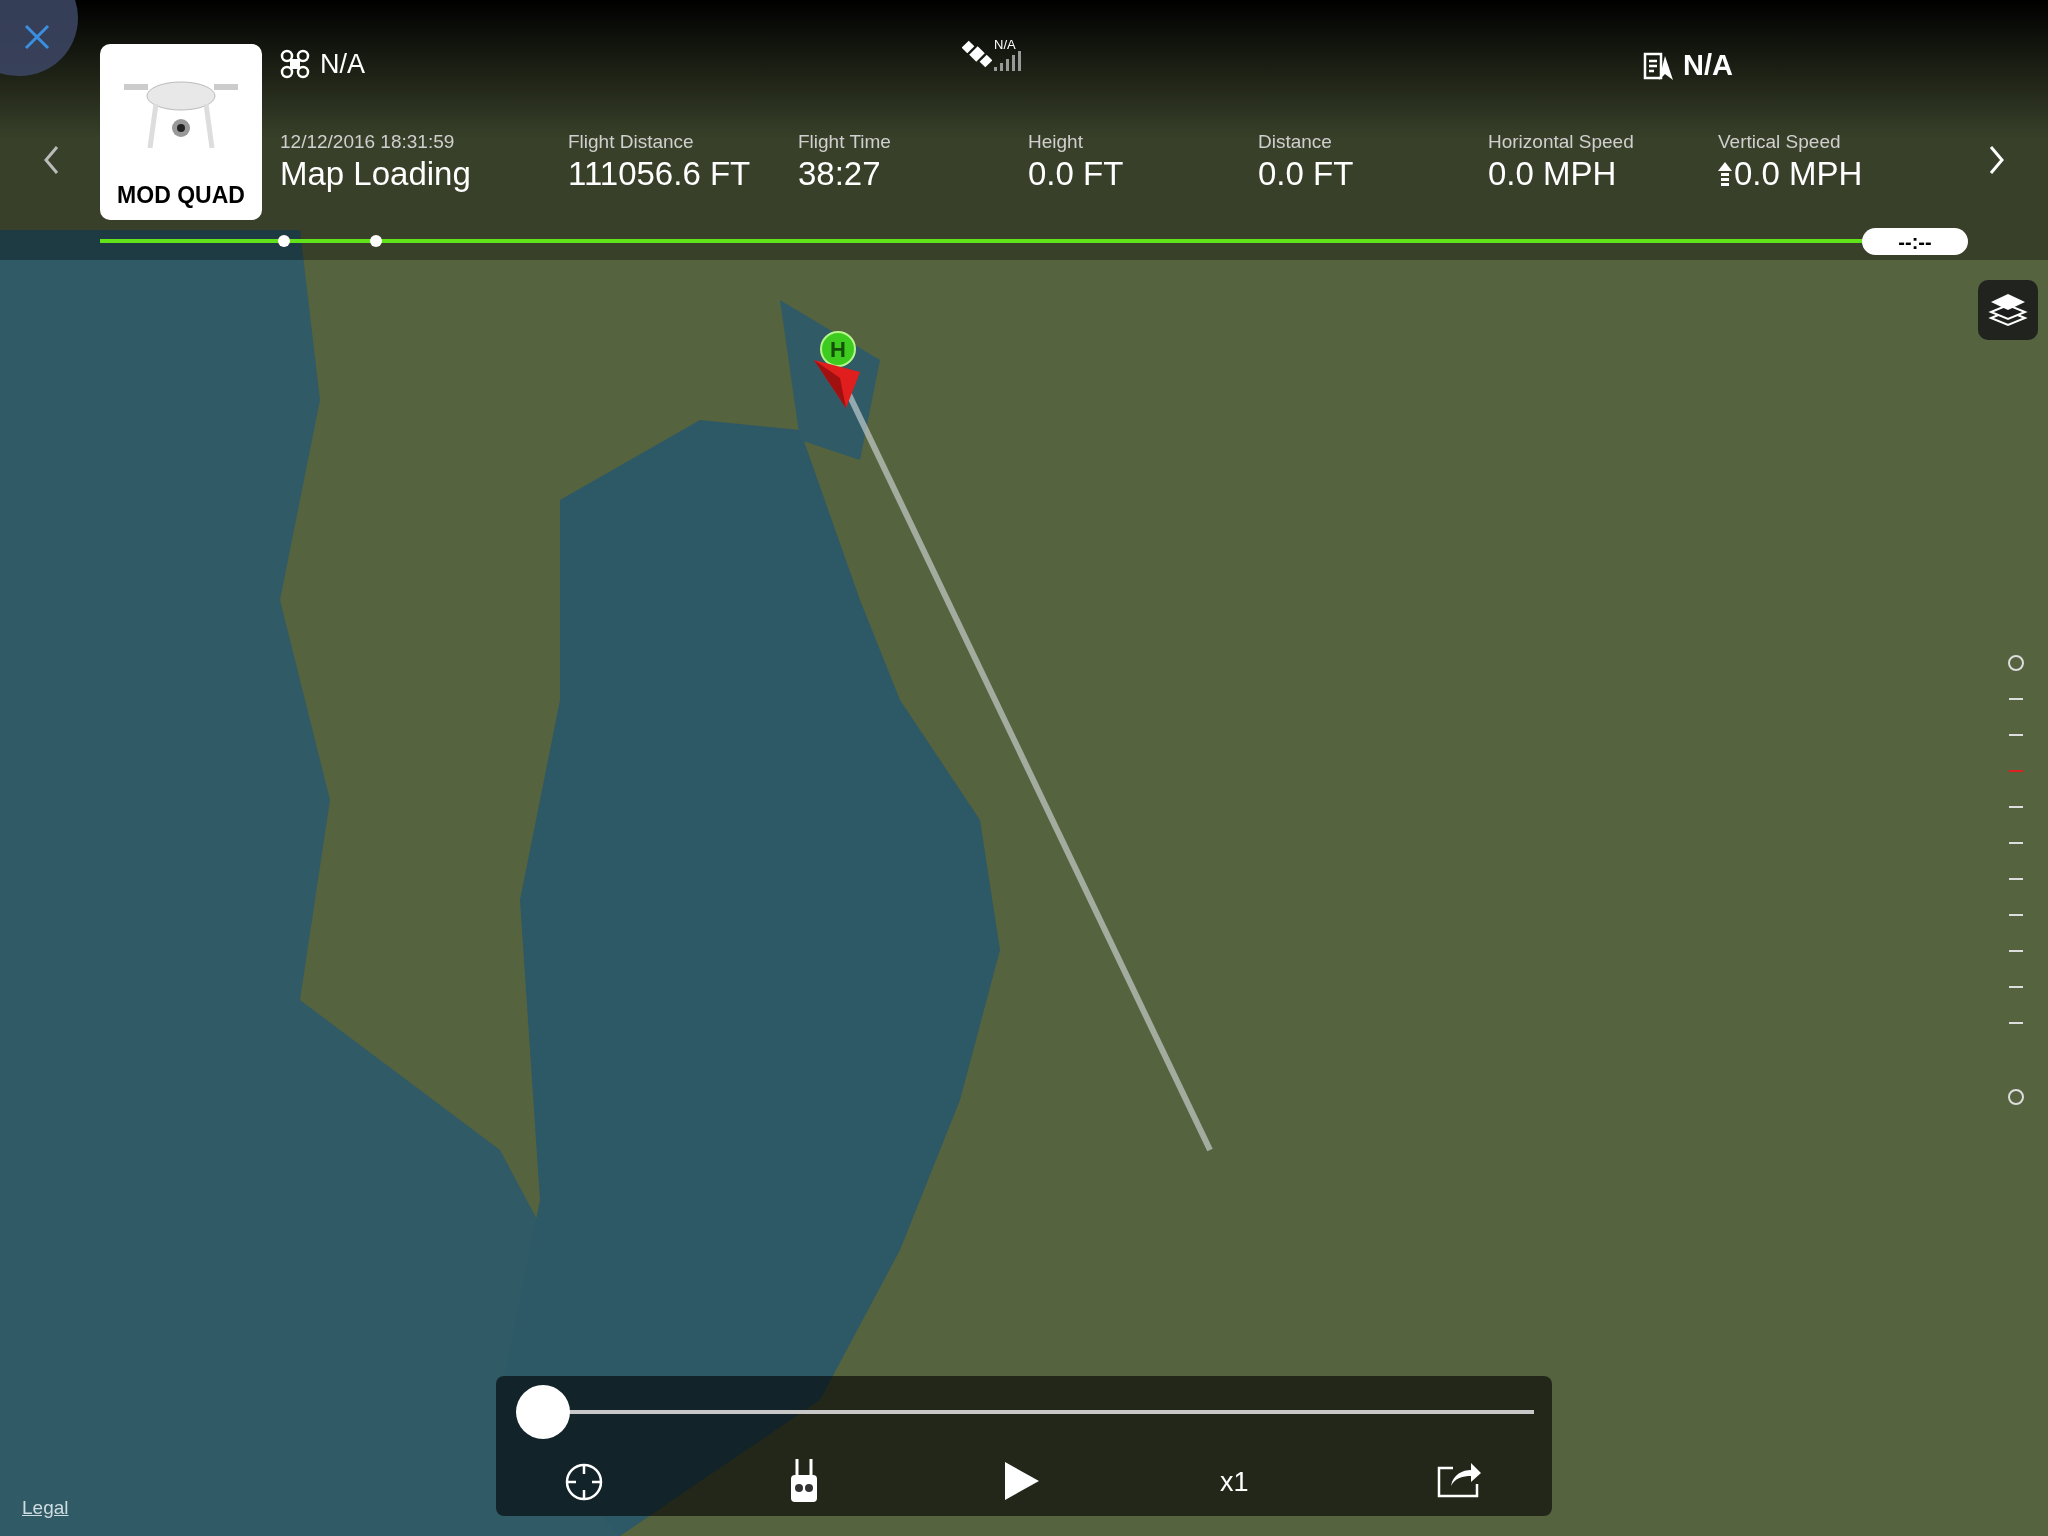 The width and height of the screenshot is (2048, 1536). Describe the element at coordinates (845, 142) in the screenshot. I see `stat-label: Flight Time` at that location.